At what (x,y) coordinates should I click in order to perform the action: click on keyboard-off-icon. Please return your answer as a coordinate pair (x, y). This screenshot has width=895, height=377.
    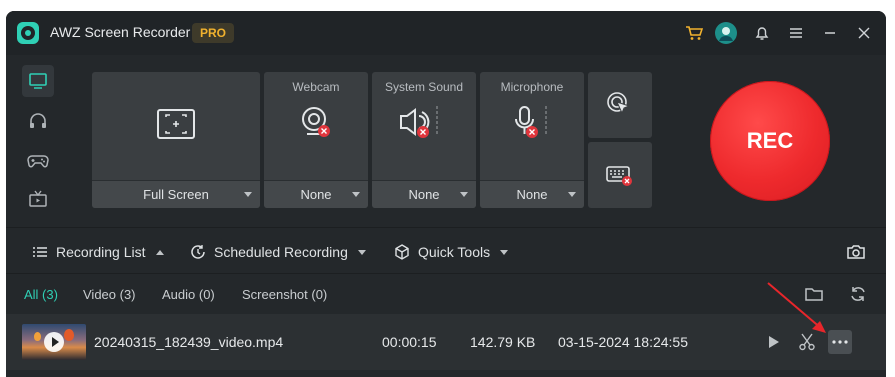
    Looking at the image, I should click on (619, 176).